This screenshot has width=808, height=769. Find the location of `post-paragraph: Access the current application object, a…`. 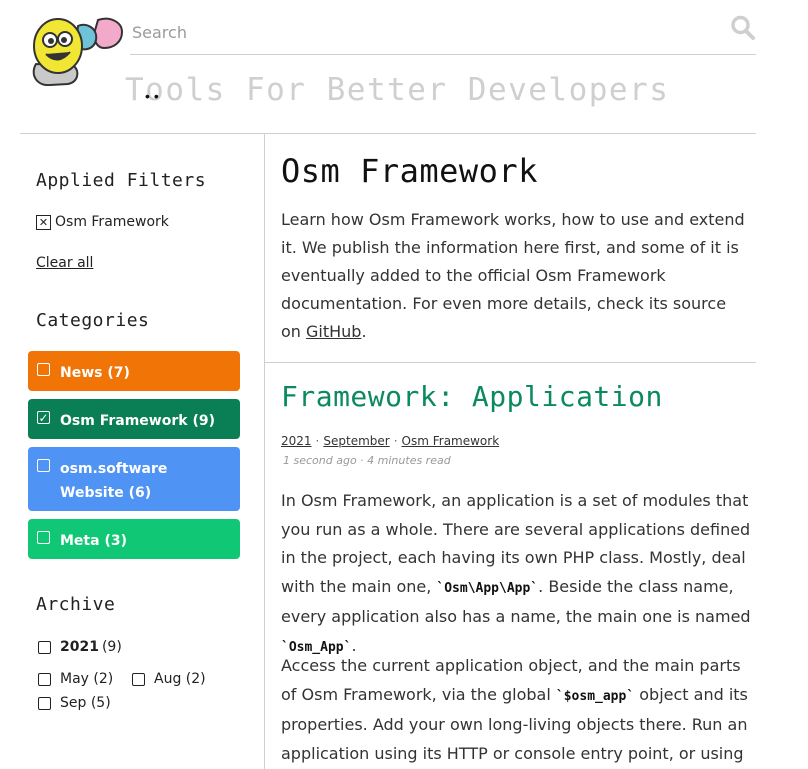

post-paragraph: Access the current application object, a… is located at coordinates (521, 710).